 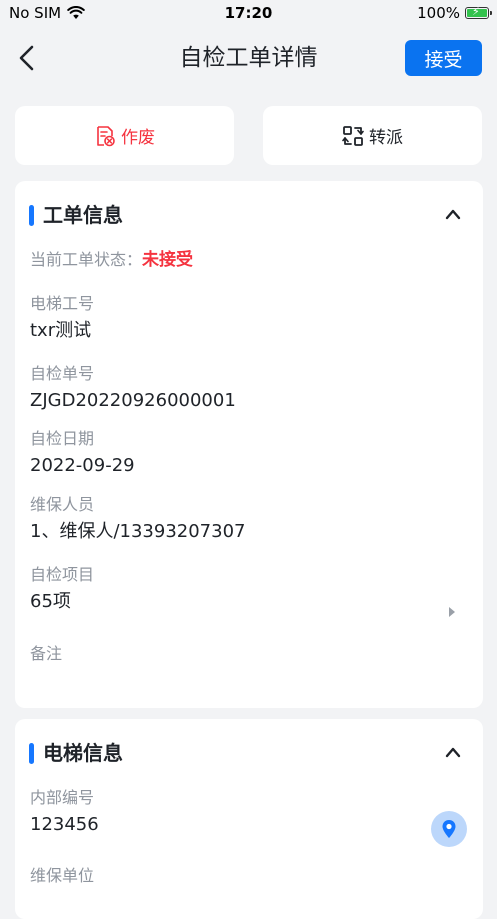 I want to click on date-field: 自检日期 2022-09-29, so click(x=250, y=453).